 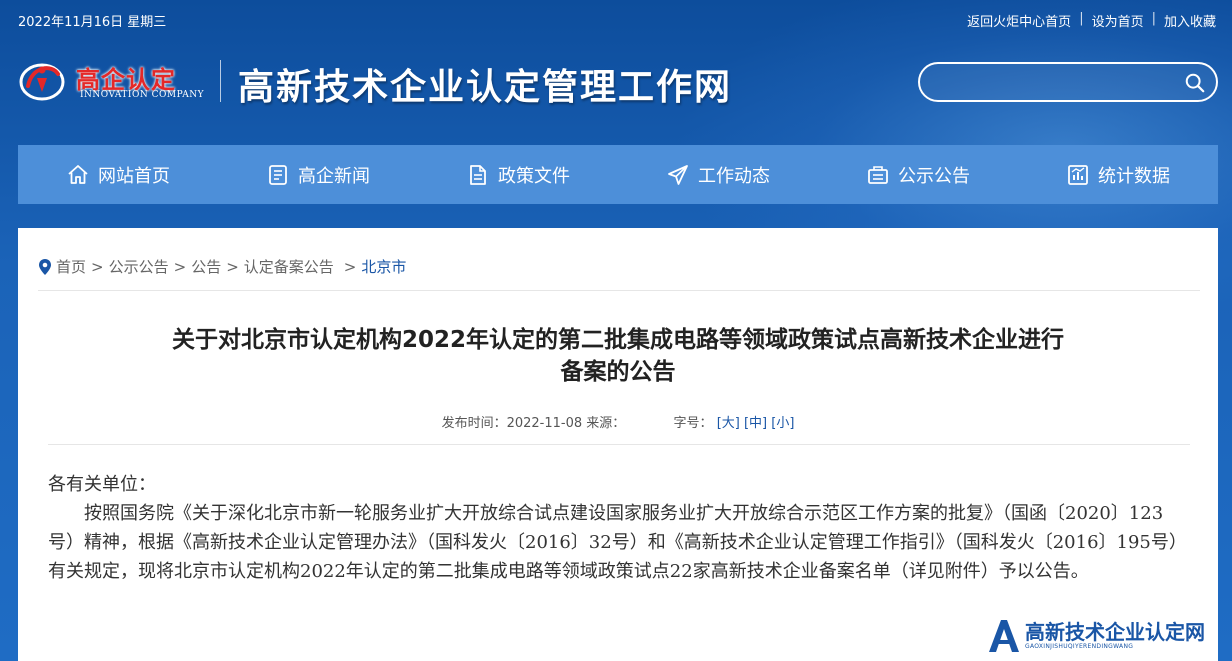 What do you see at coordinates (533, 423) in the screenshot?
I see `publish-info: 发布时间：2022-11-08 来源：` at bounding box center [533, 423].